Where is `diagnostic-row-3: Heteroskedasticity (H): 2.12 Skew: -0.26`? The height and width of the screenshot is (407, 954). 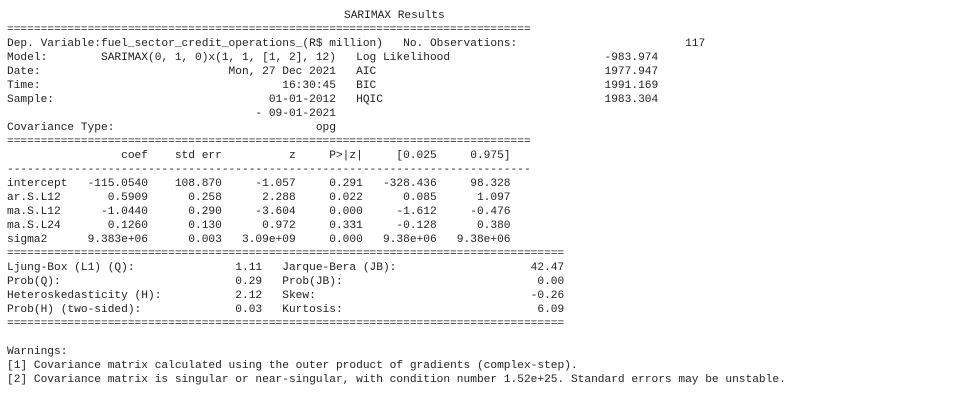 diagnostic-row-3: Heteroskedasticity (H): 2.12 Skew: -0.26 is located at coordinates (286, 296).